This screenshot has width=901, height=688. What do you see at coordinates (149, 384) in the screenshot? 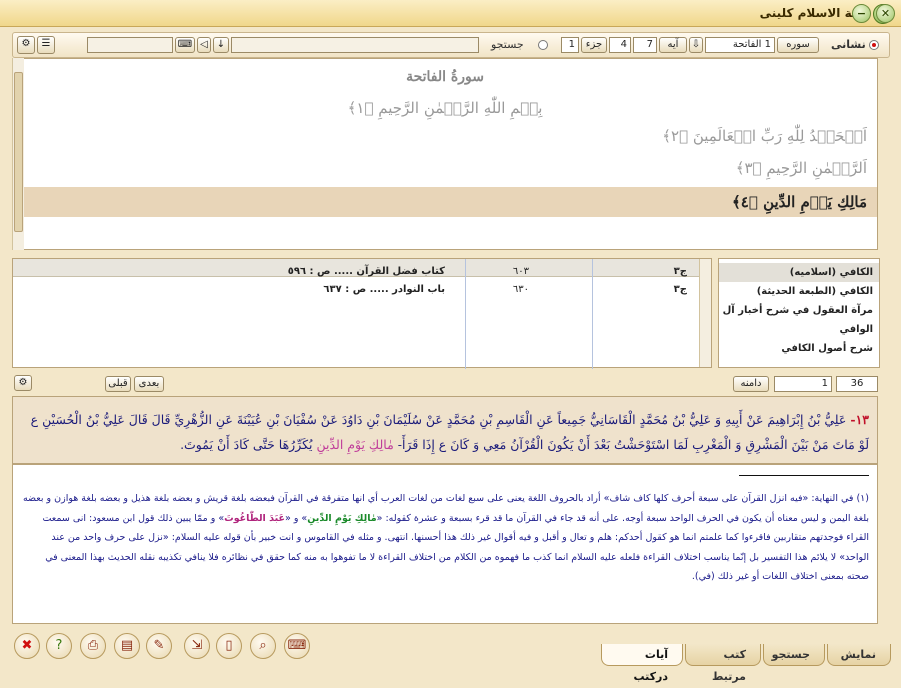
I see `next-button: بعدی` at bounding box center [149, 384].